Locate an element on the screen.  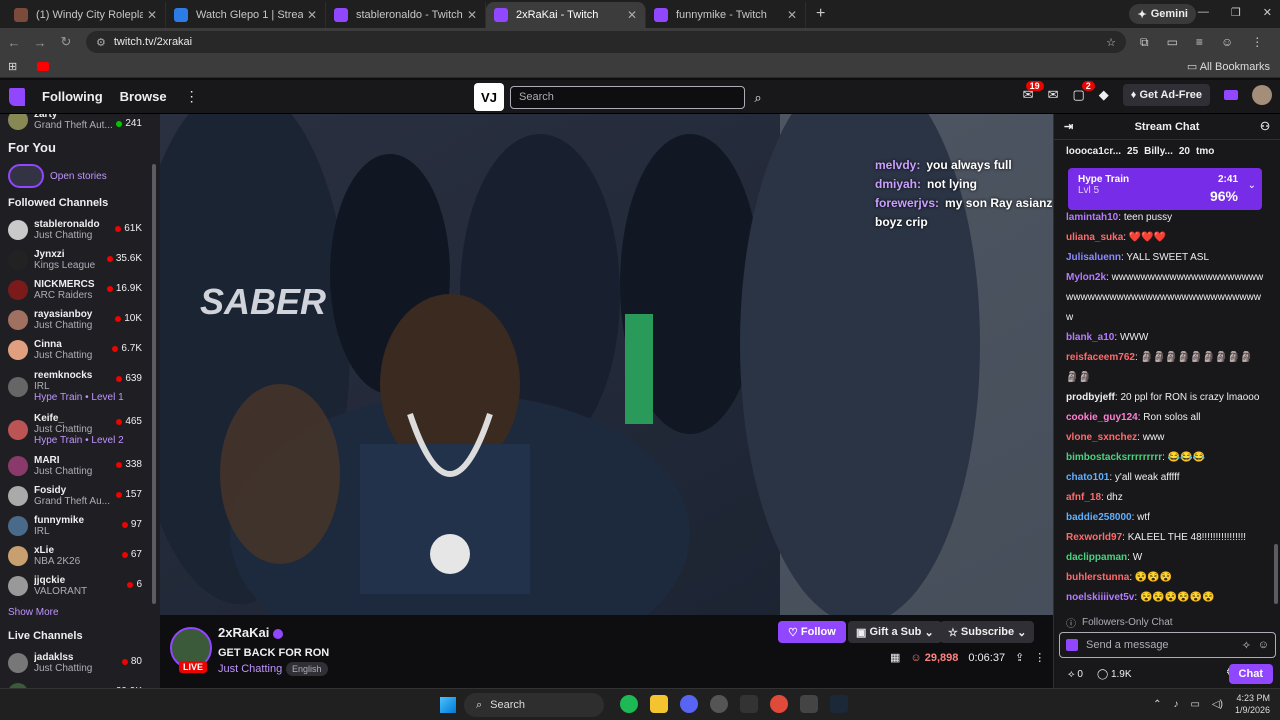
start-icon is located at coordinates (448, 705).